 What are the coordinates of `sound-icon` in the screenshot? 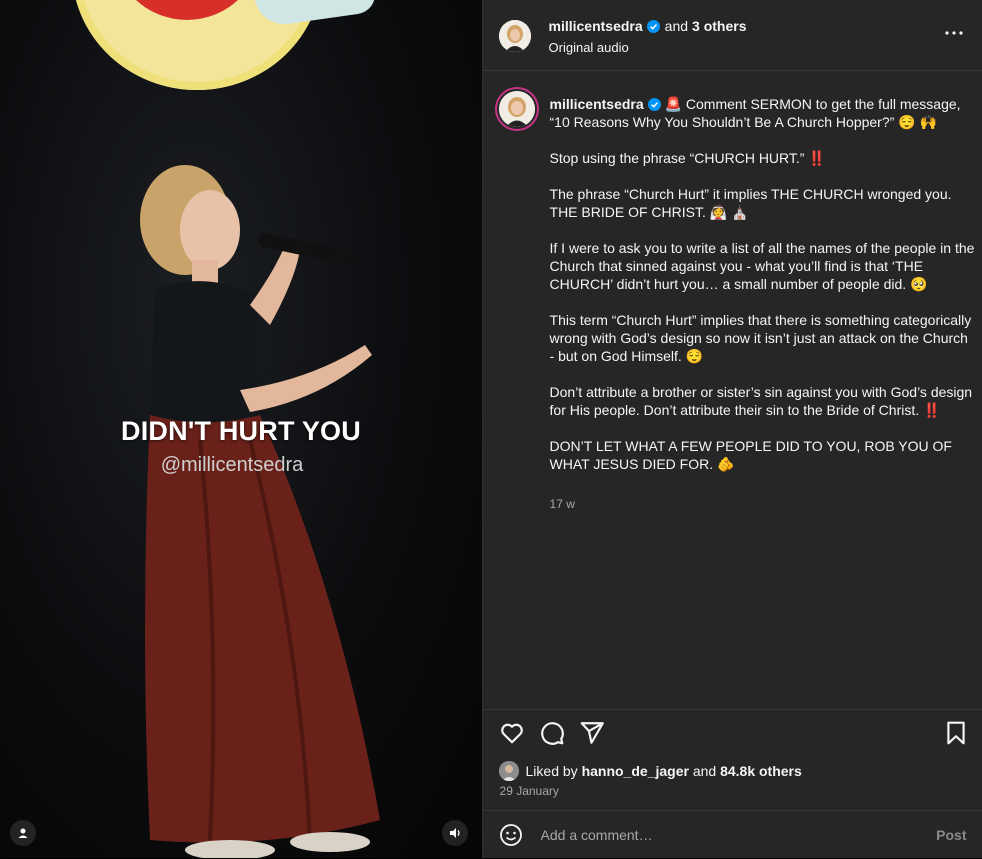 It's located at (455, 833).